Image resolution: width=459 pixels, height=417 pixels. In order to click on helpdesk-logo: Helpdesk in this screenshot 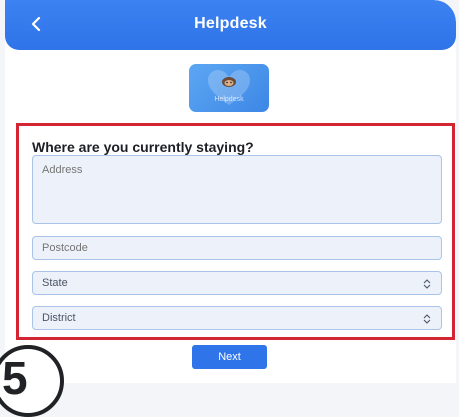, I will do `click(229, 88)`.